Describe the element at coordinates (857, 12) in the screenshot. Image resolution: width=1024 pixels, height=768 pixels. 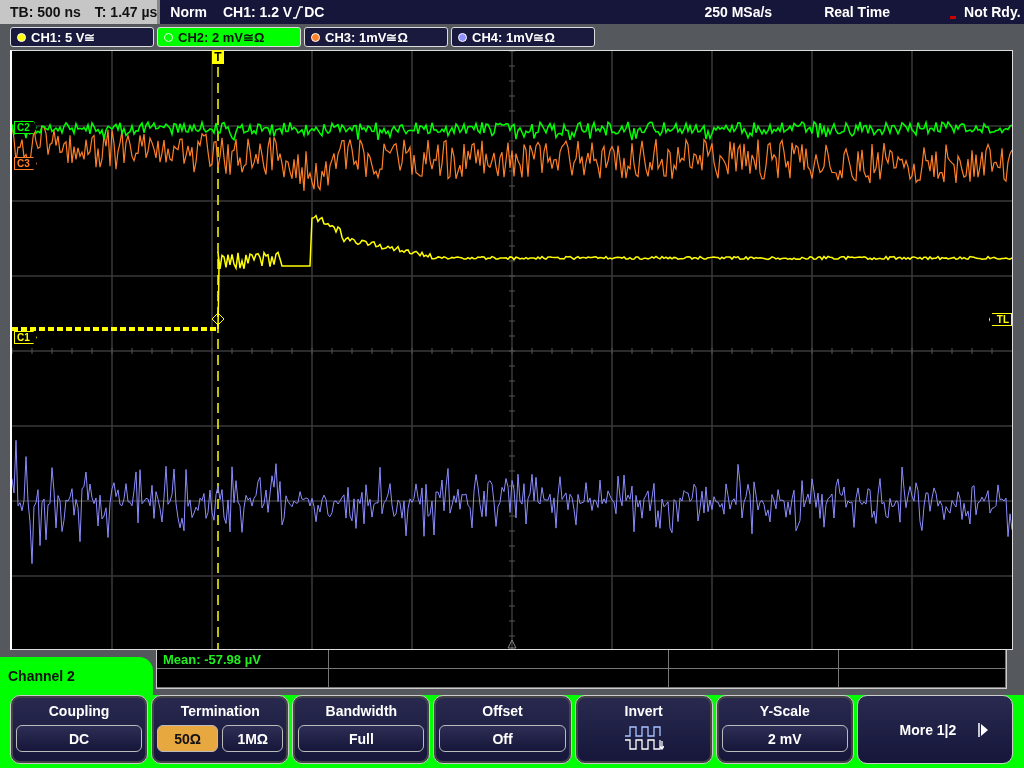
I see `acquisition-text: Real Time` at that location.